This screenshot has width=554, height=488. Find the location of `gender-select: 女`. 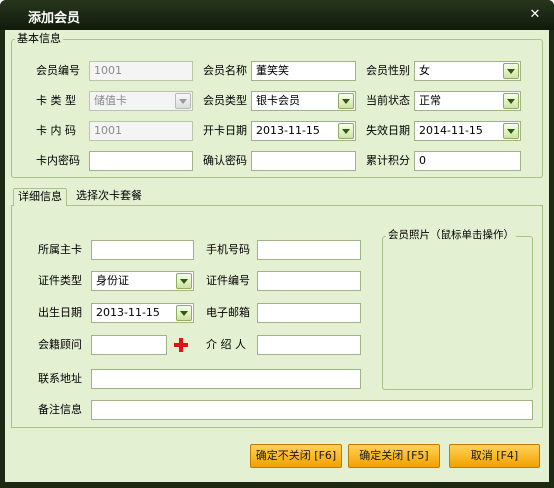

gender-select: 女 is located at coordinates (467, 71).